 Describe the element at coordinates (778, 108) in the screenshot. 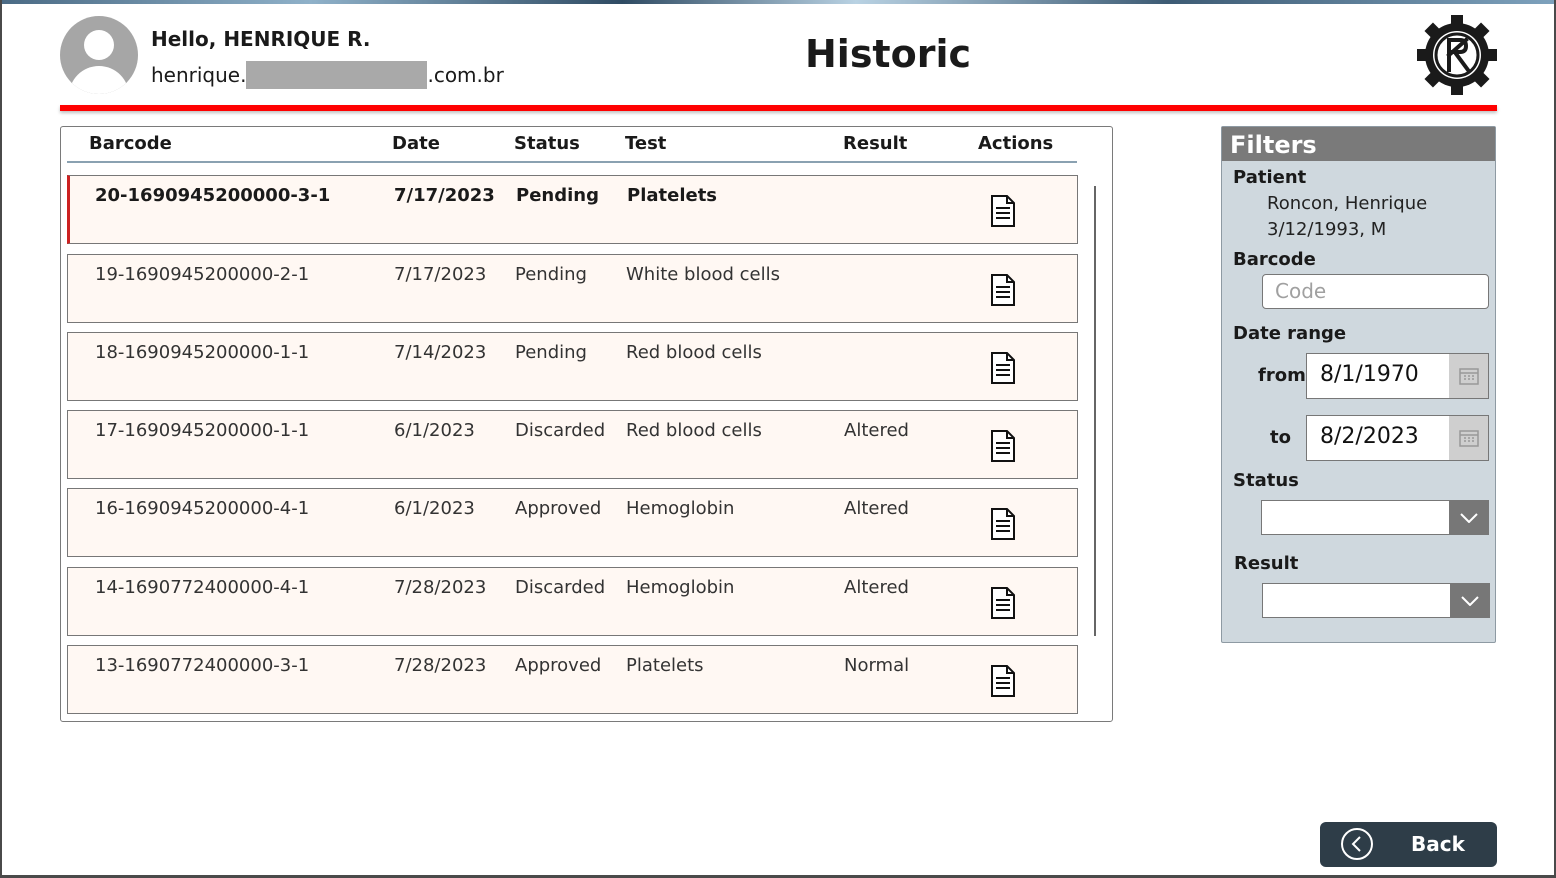

I see `header-divider` at that location.